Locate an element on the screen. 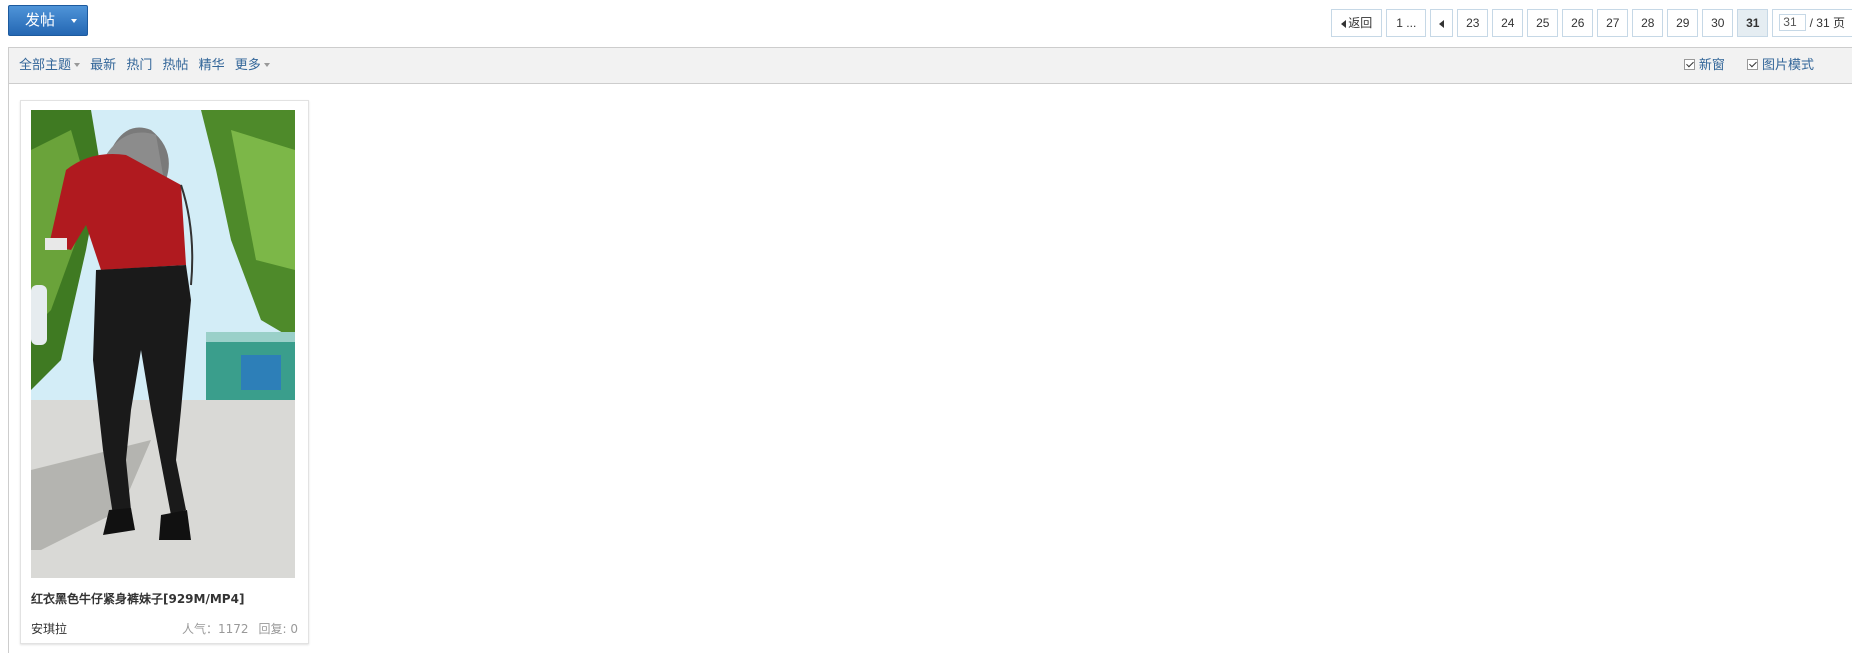 This screenshot has height=653, width=1852. filter-more: 更多 is located at coordinates (252, 65).